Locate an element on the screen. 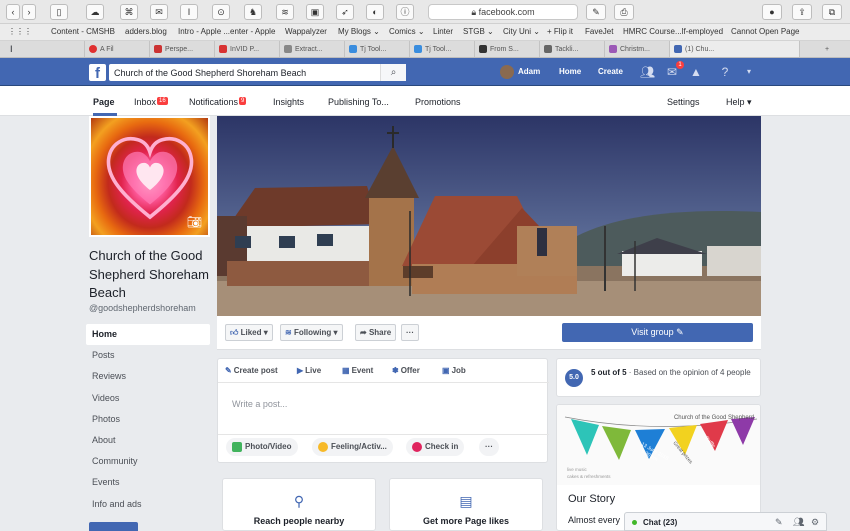  bookmark-item: adders.blog is located at coordinates (146, 31).